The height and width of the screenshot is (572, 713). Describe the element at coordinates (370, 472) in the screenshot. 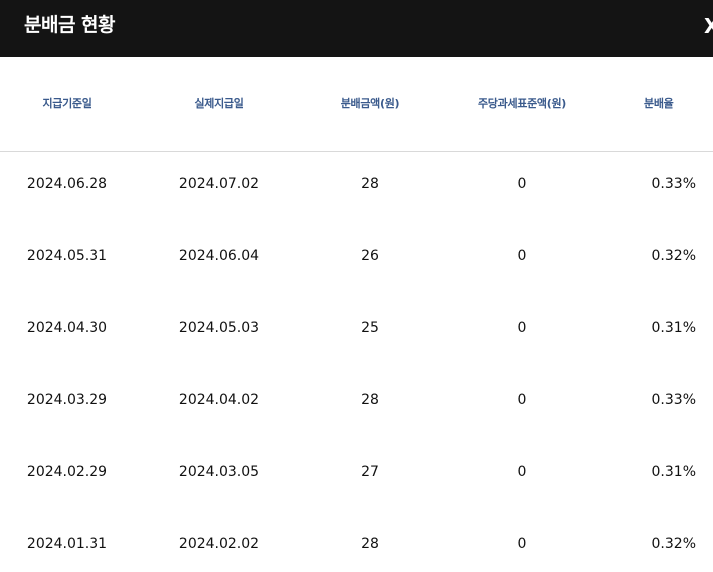

I see `cell-distribution-amount: 27` at that location.